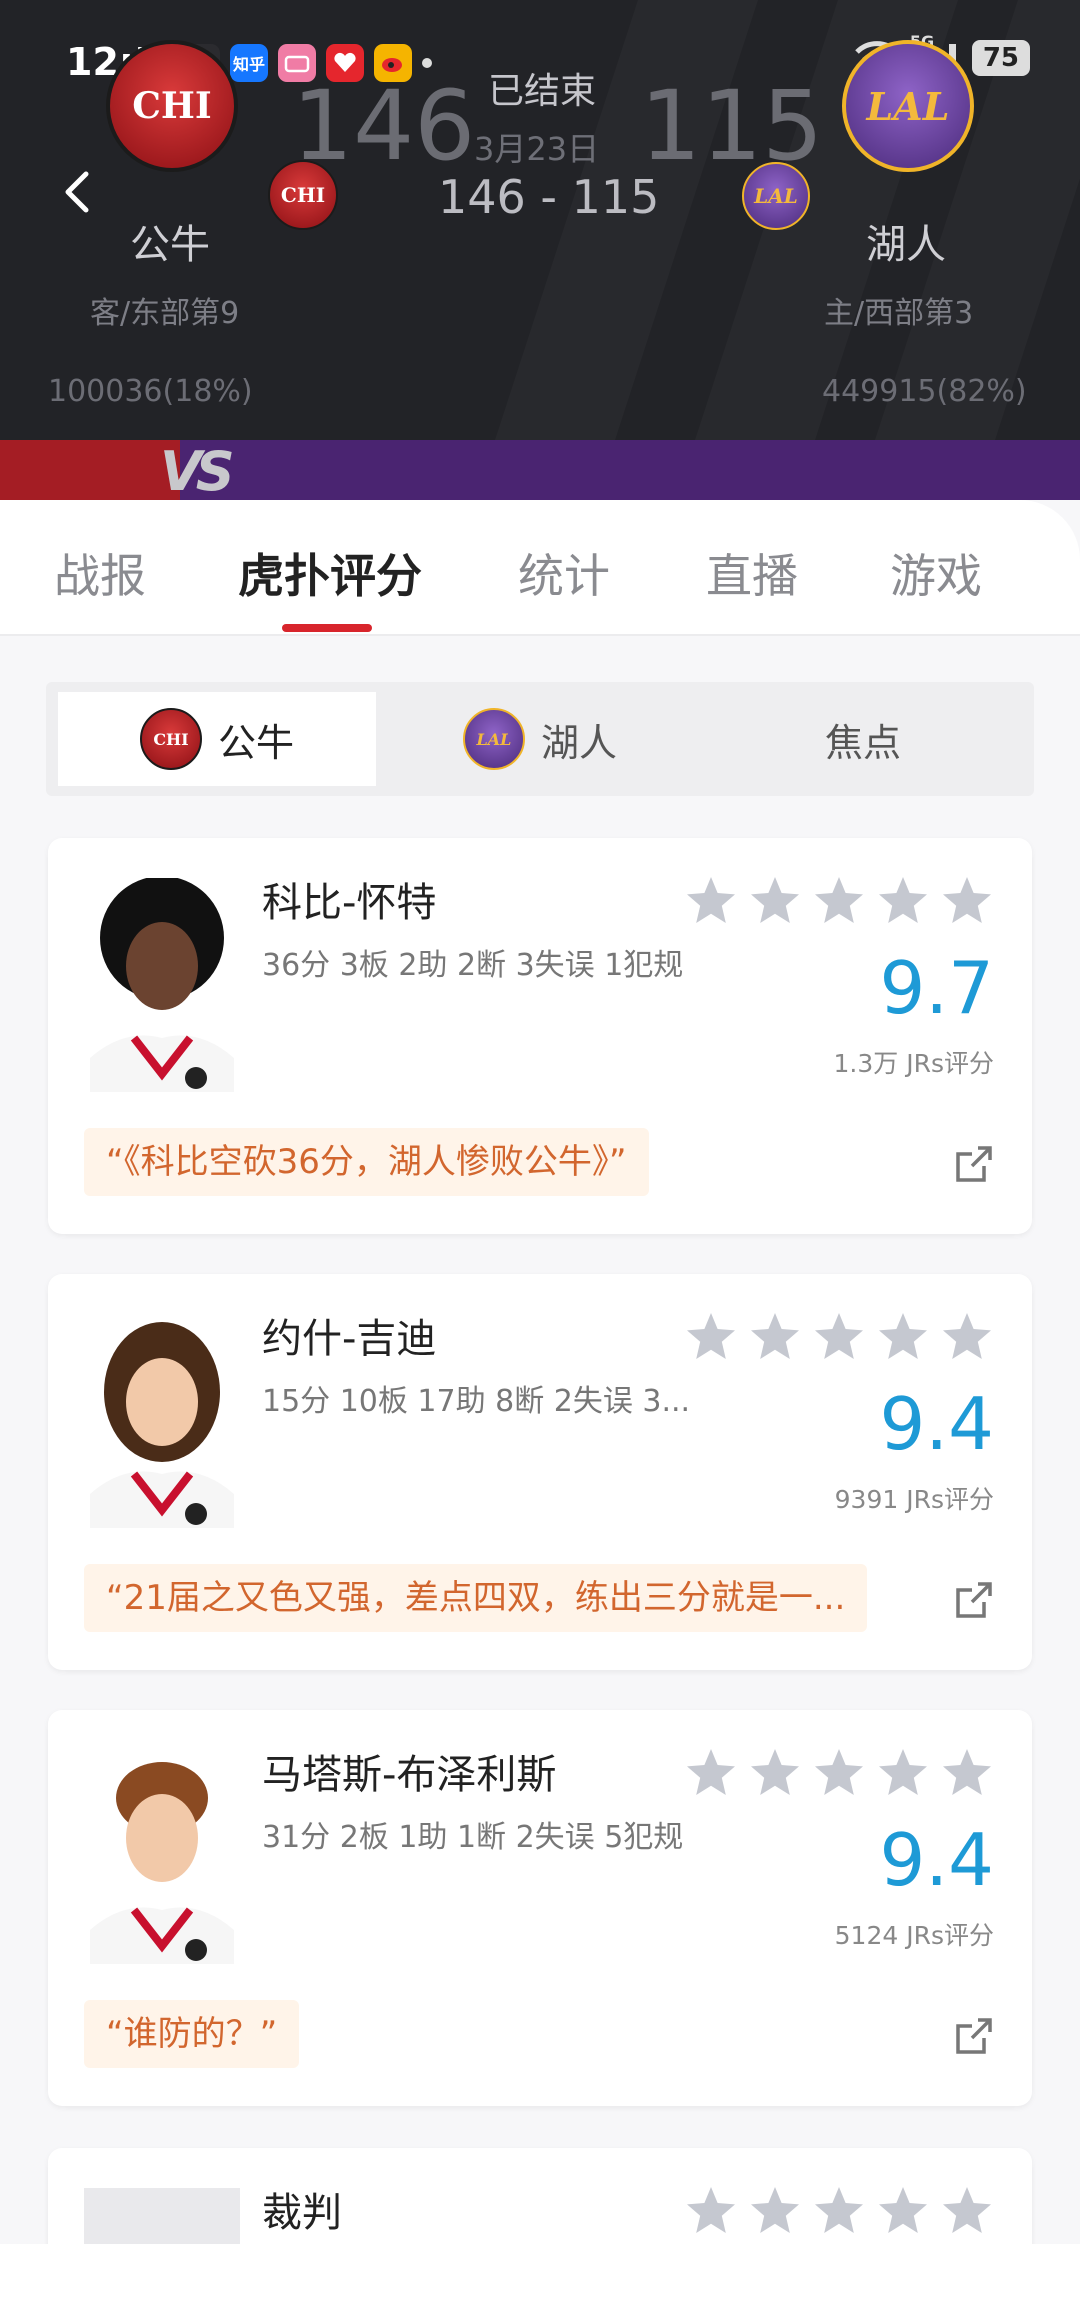 Image resolution: width=1080 pixels, height=2301 pixels. Describe the element at coordinates (899, 313) in the screenshot. I see `home-team-rank: 主/西部第3` at that location.